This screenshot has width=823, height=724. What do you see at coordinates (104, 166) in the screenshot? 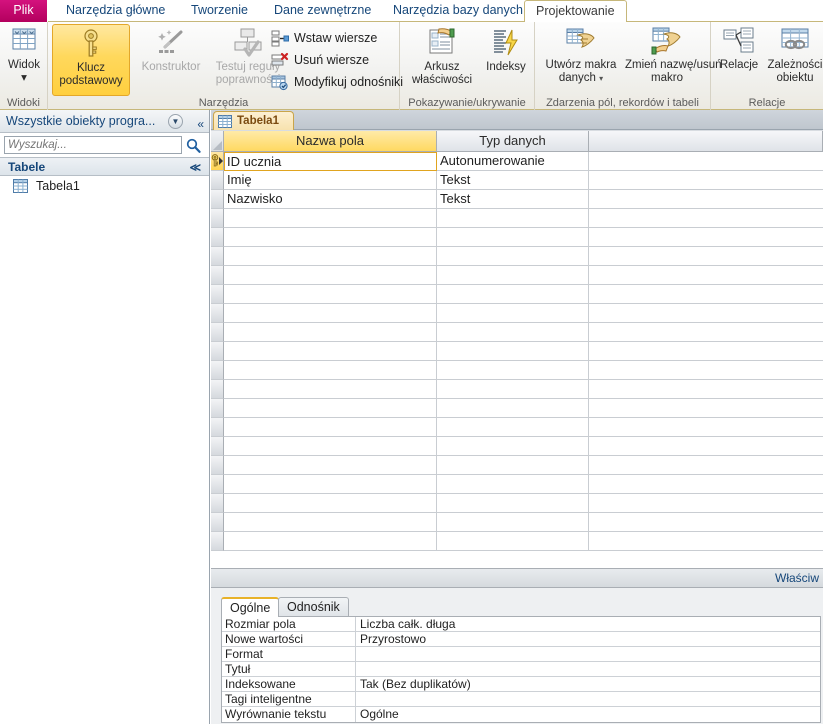
I see `nav-group-tabele: Tabele ≪` at bounding box center [104, 166].